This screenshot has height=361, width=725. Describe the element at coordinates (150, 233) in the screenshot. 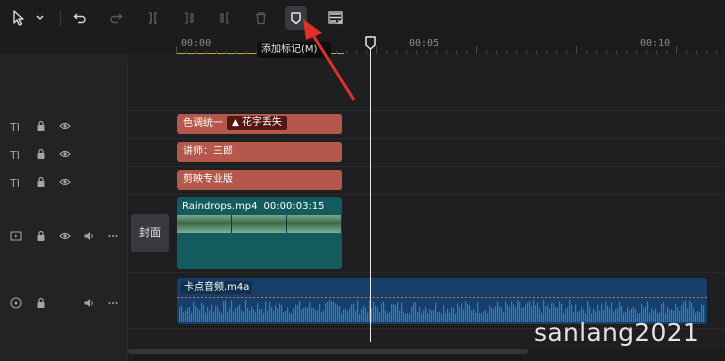

I see `cover-button: 封面` at that location.